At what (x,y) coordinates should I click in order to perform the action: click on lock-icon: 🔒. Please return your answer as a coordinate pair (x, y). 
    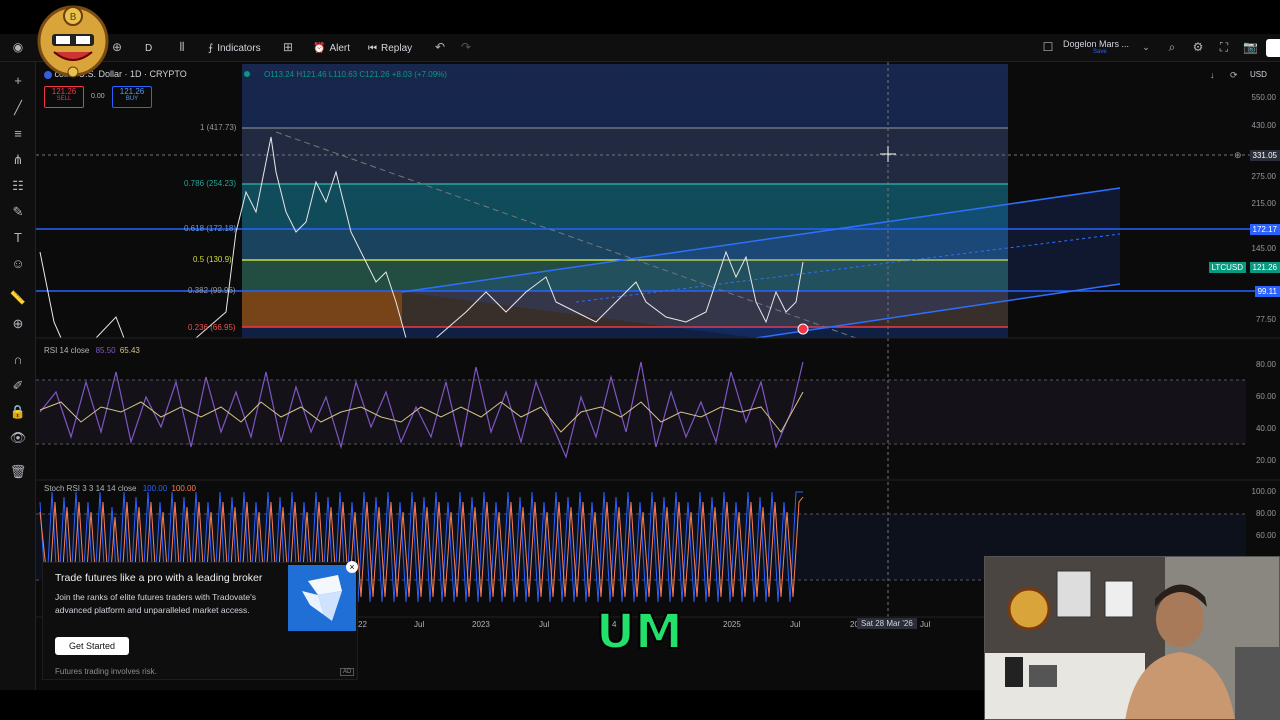
    Looking at the image, I should click on (18, 412).